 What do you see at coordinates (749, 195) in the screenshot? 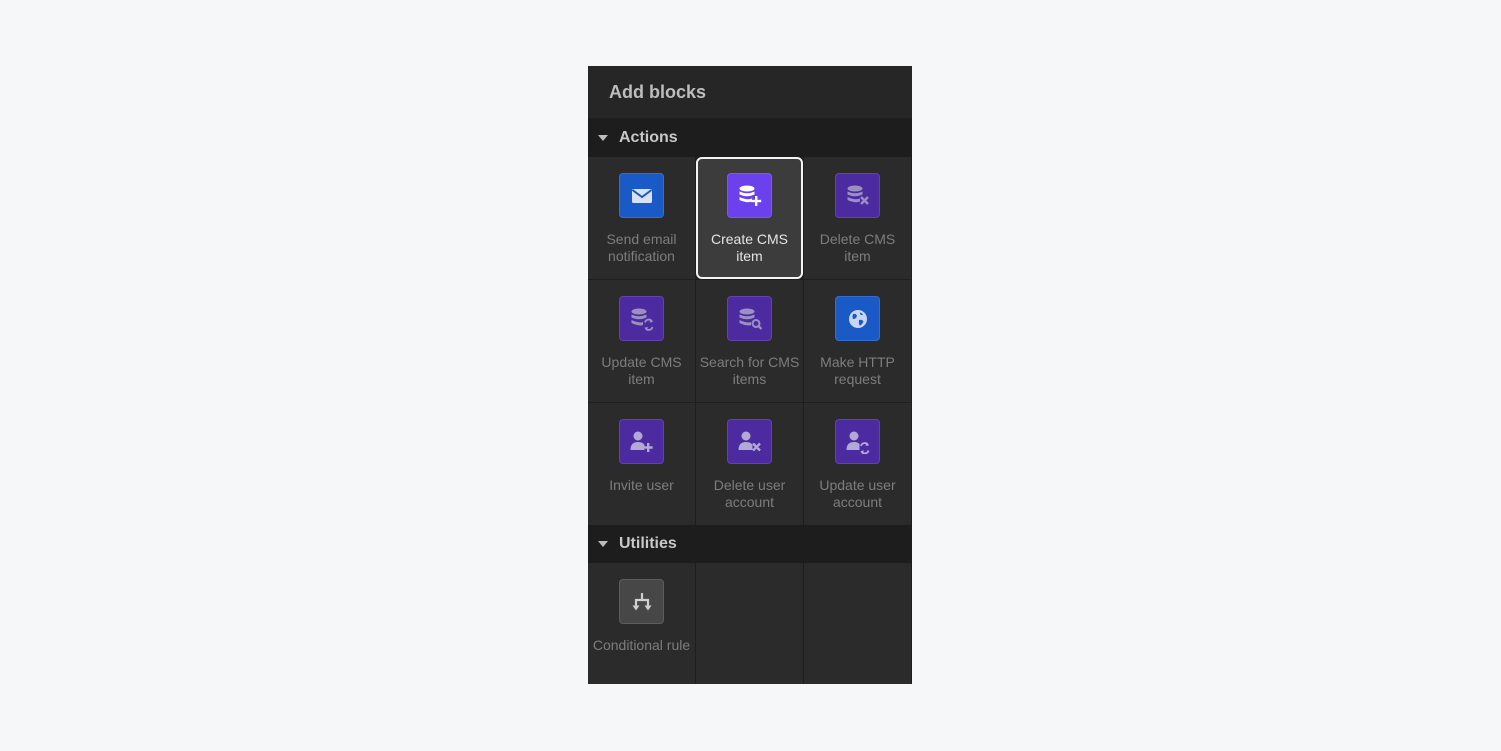
I see `database-plus-icon` at bounding box center [749, 195].